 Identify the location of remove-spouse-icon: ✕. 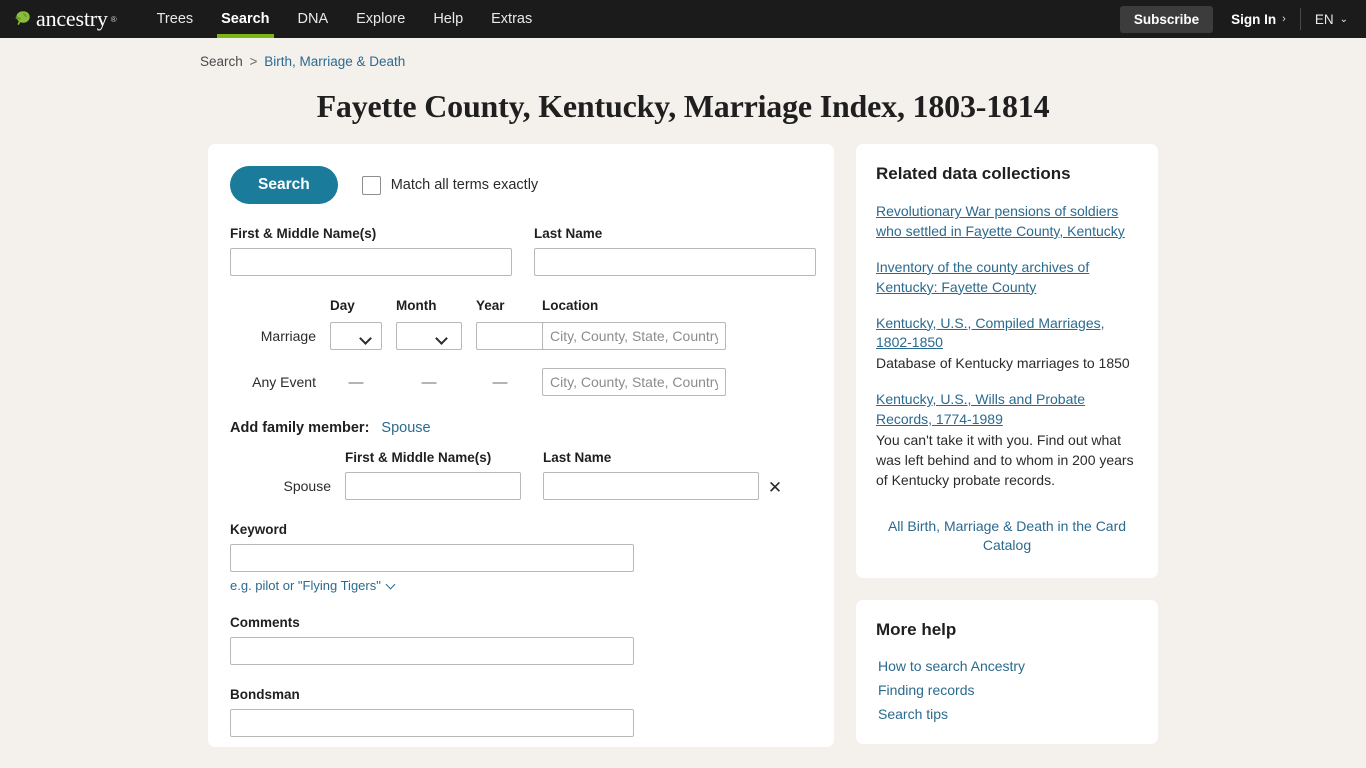
(775, 489).